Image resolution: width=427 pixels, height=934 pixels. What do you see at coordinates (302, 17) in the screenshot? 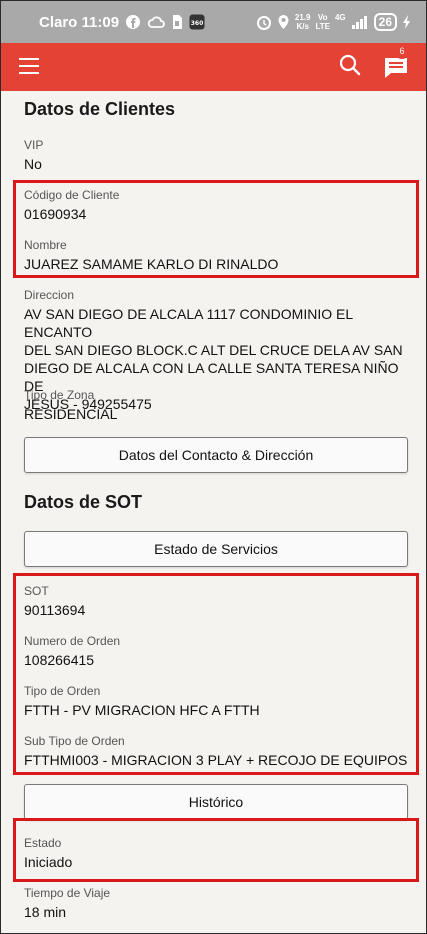
I see `net-speed-value: 21.9` at bounding box center [302, 17].